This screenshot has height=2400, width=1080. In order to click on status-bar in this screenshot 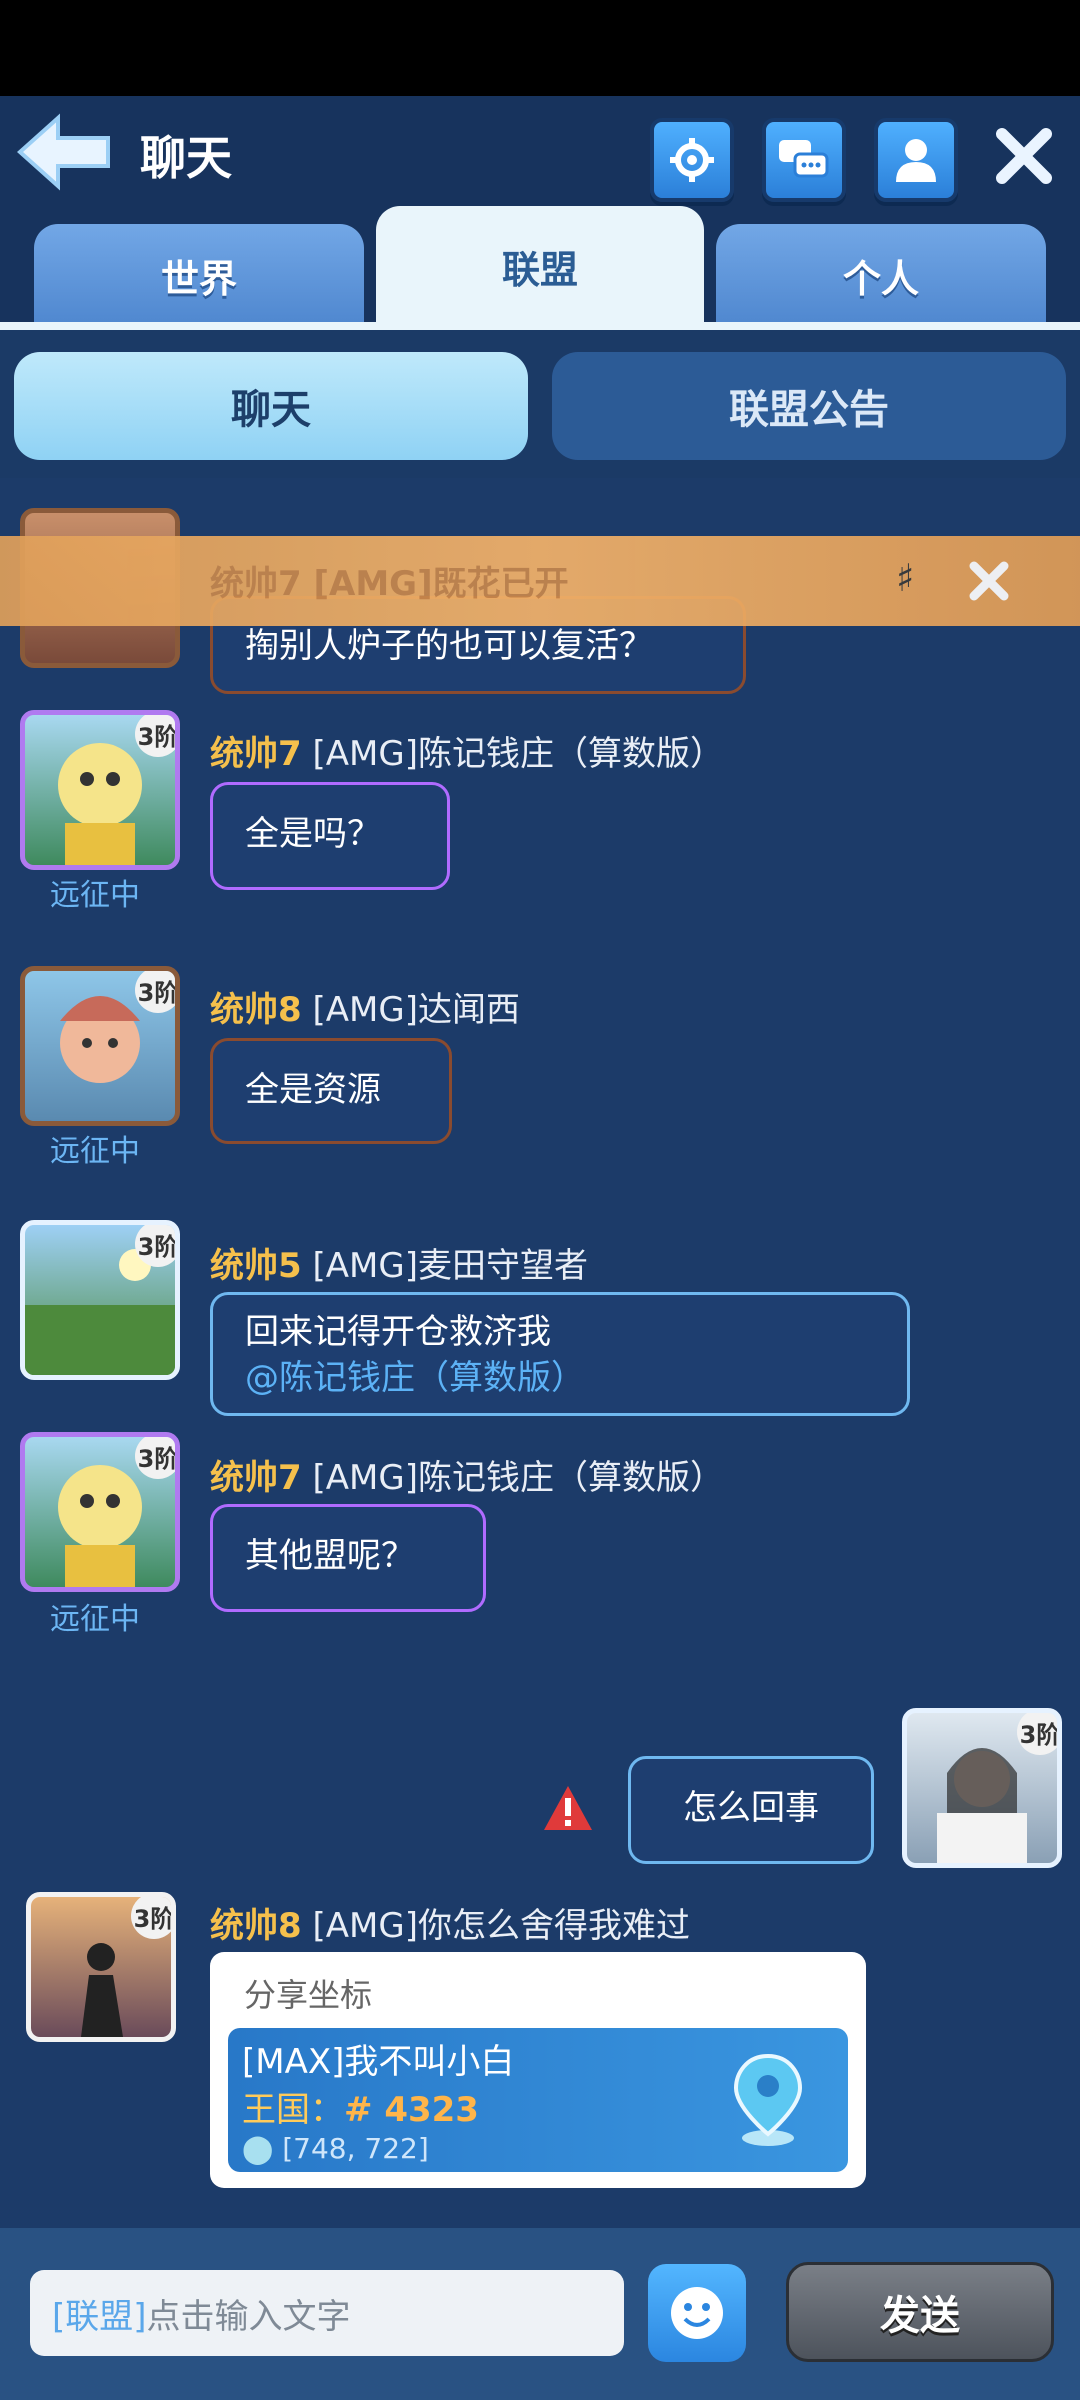, I will do `click(540, 48)`.